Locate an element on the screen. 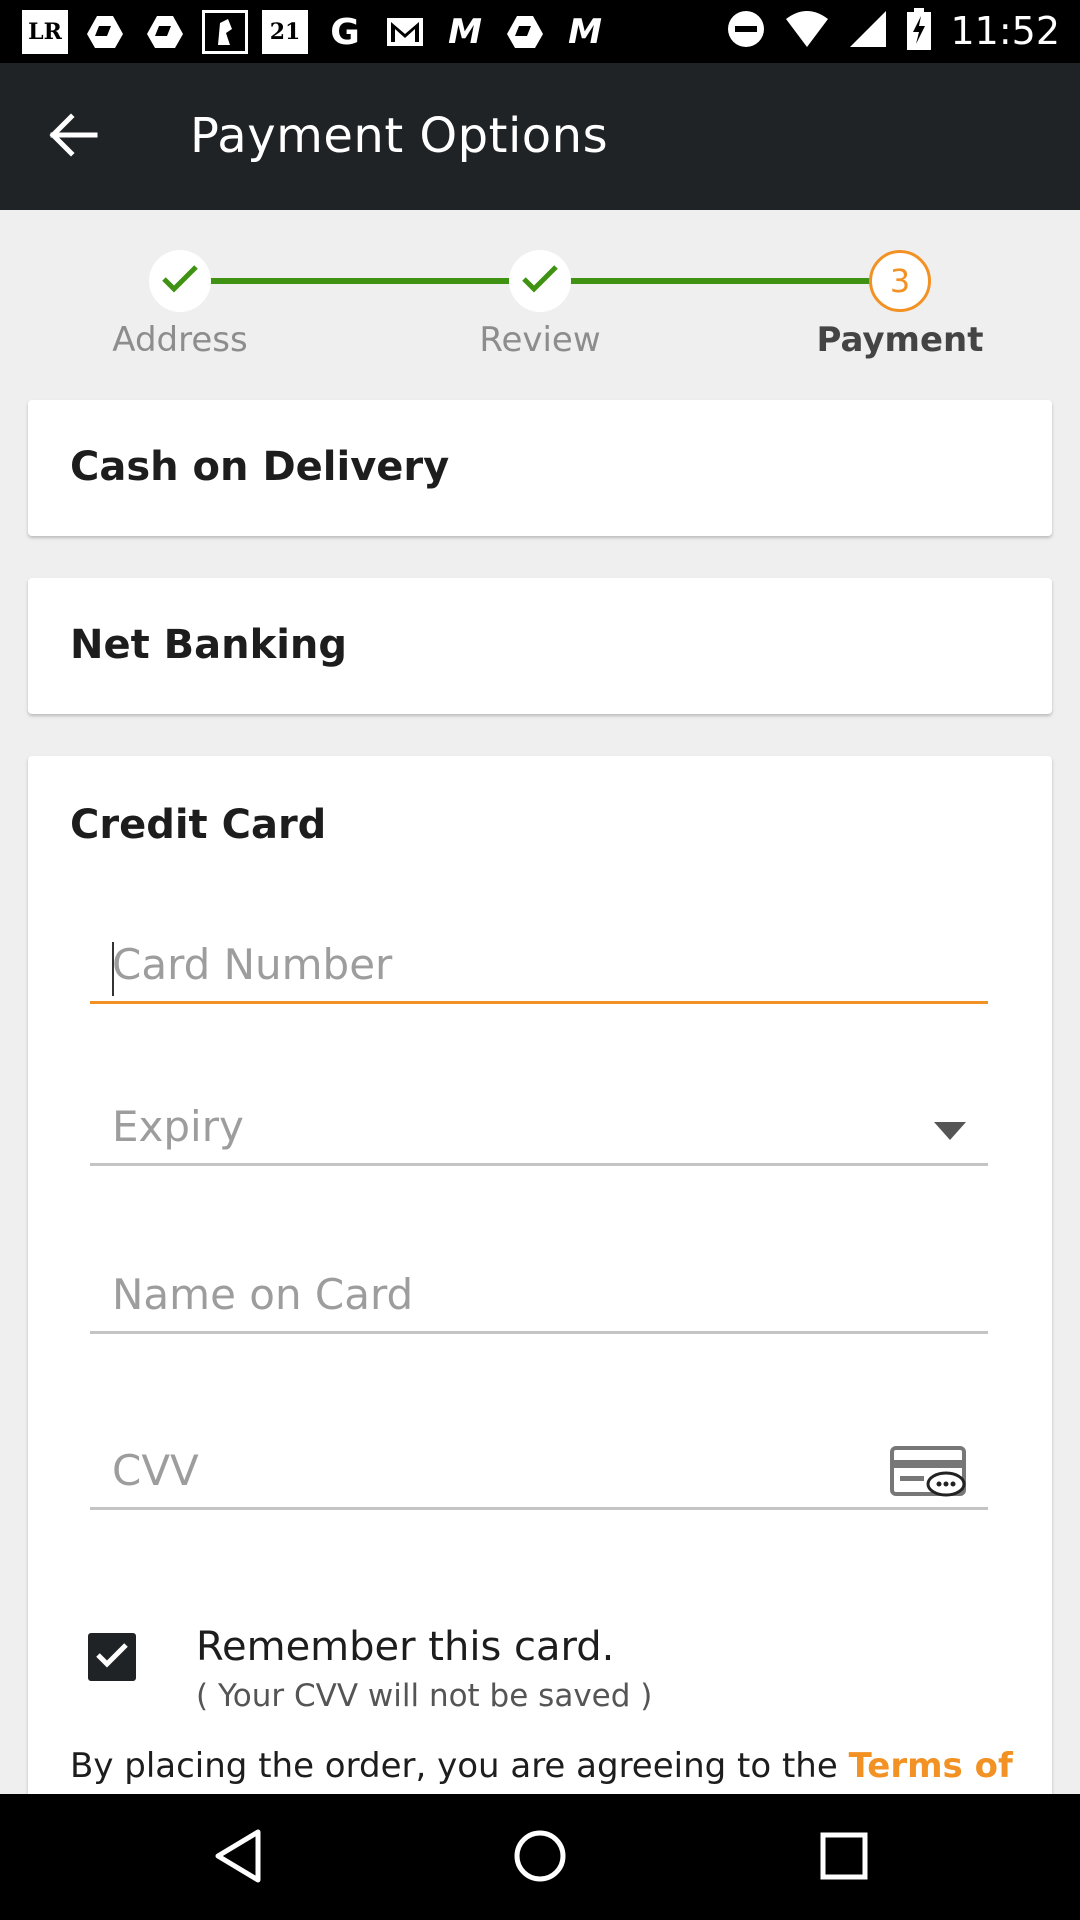  step-address-label: Address is located at coordinates (180, 340).